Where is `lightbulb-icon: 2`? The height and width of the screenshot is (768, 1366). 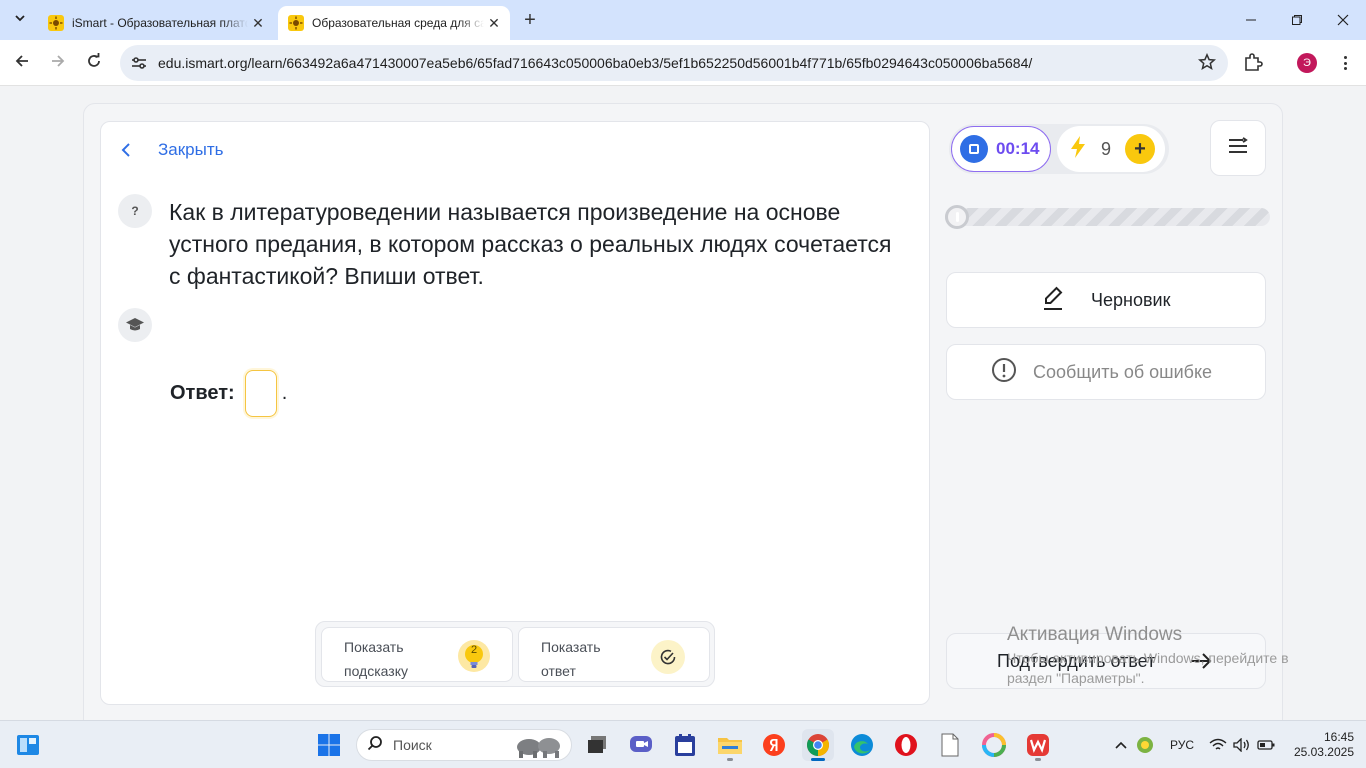
lightbulb-icon: 2 is located at coordinates (474, 656).